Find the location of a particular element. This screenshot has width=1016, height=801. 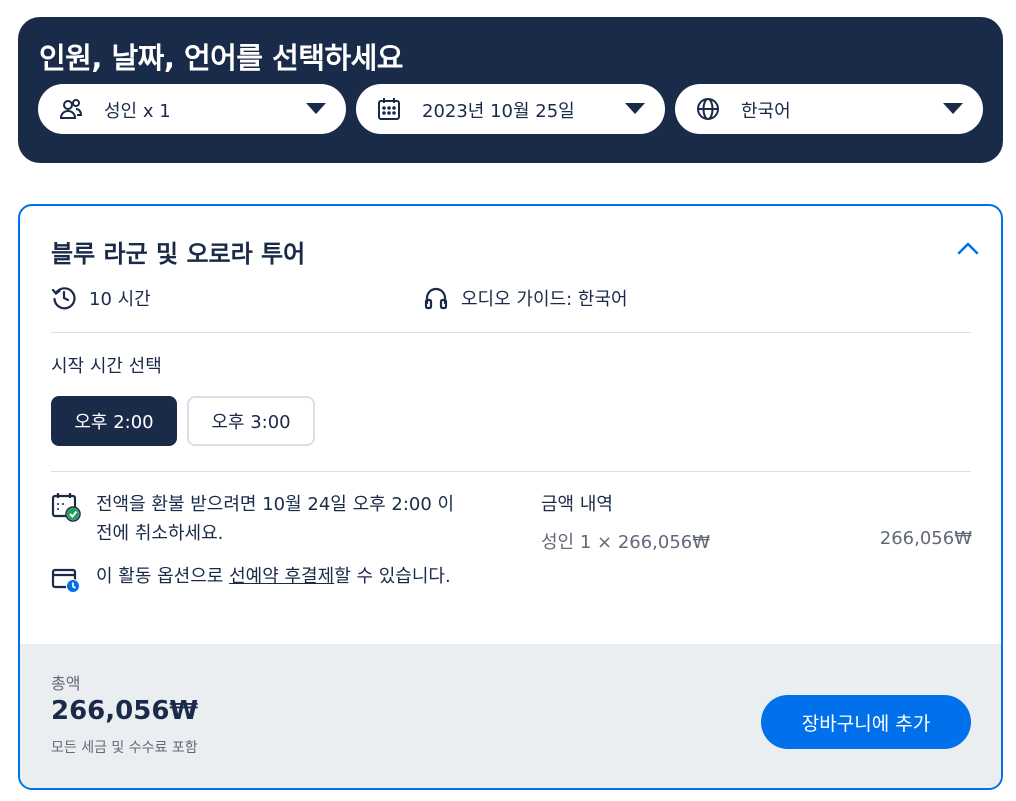

start-time-label: 시작 시간 선택 is located at coordinates (106, 366).